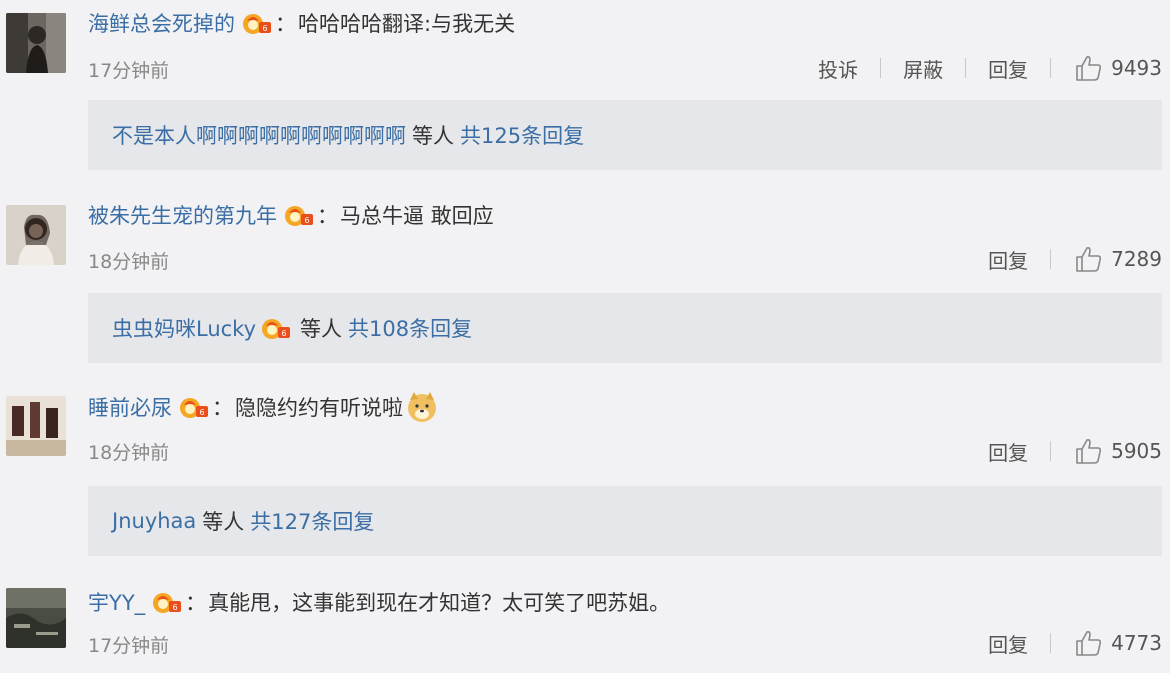 The image size is (1170, 673). Describe the element at coordinates (838, 68) in the screenshot. I see `report-button: 投诉` at that location.